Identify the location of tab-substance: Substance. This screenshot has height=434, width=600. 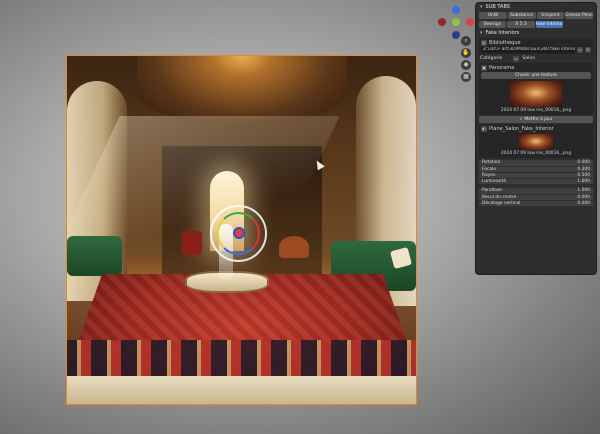
(521, 15).